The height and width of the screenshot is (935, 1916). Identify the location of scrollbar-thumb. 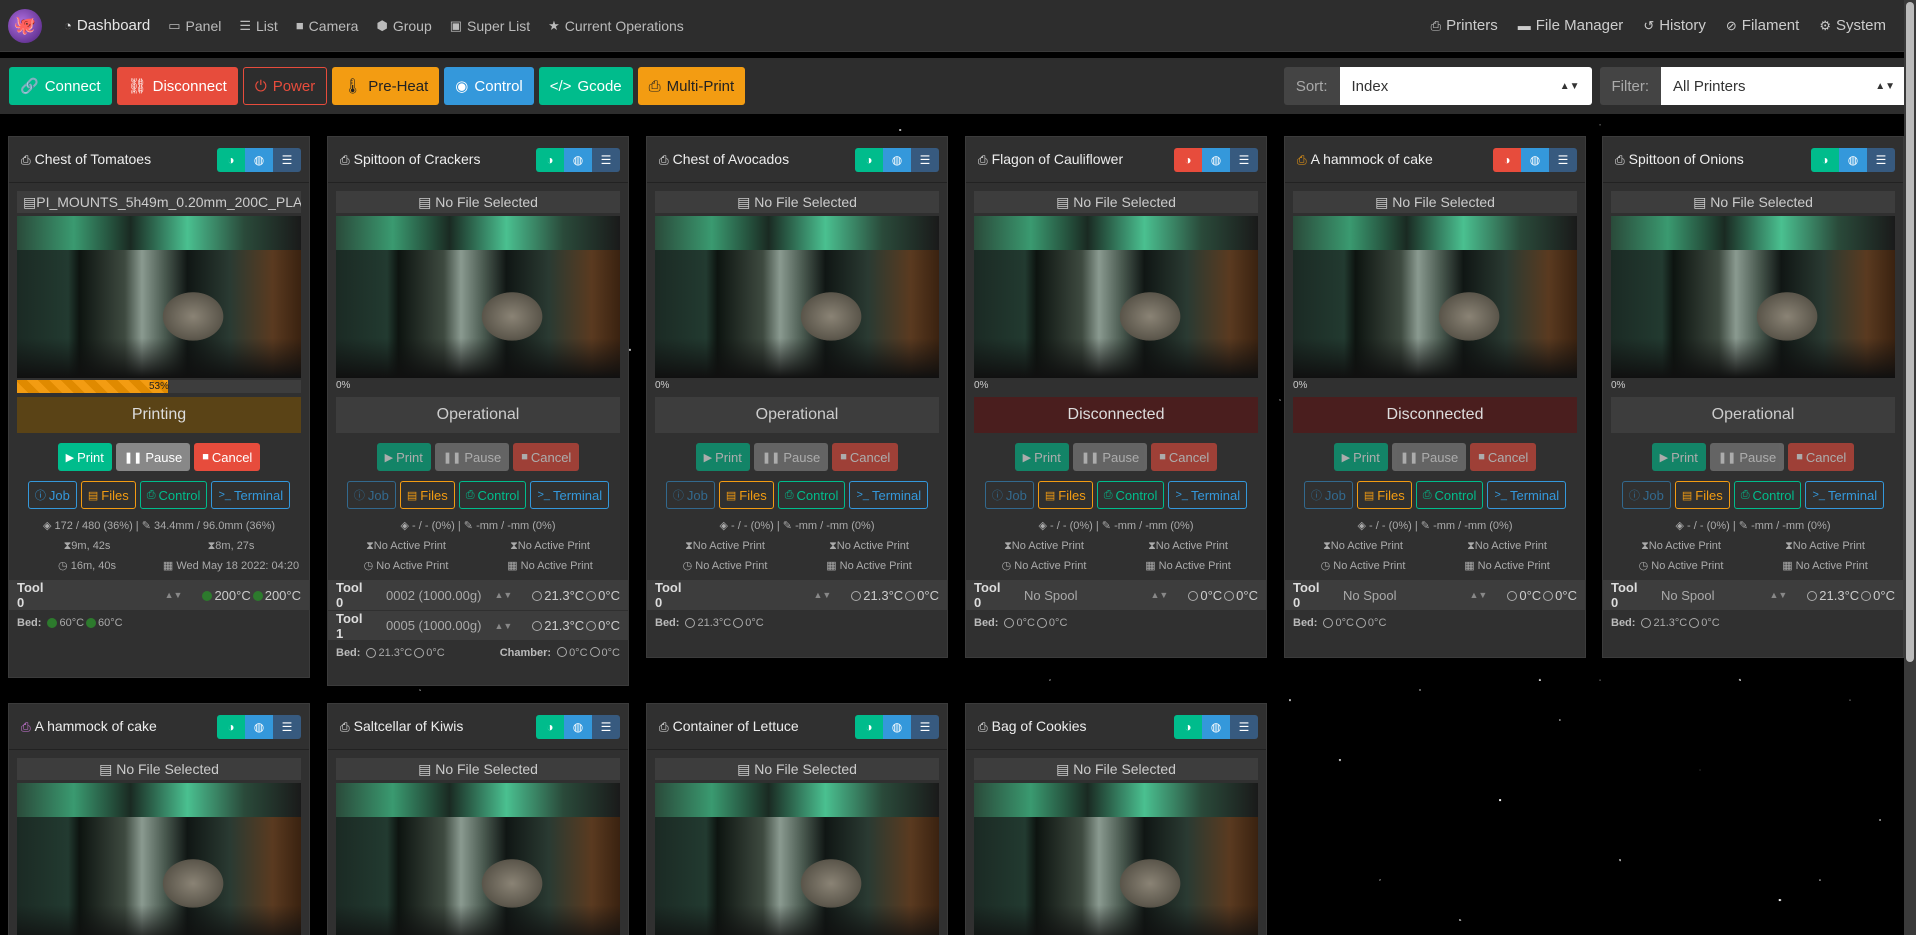
(1910, 332).